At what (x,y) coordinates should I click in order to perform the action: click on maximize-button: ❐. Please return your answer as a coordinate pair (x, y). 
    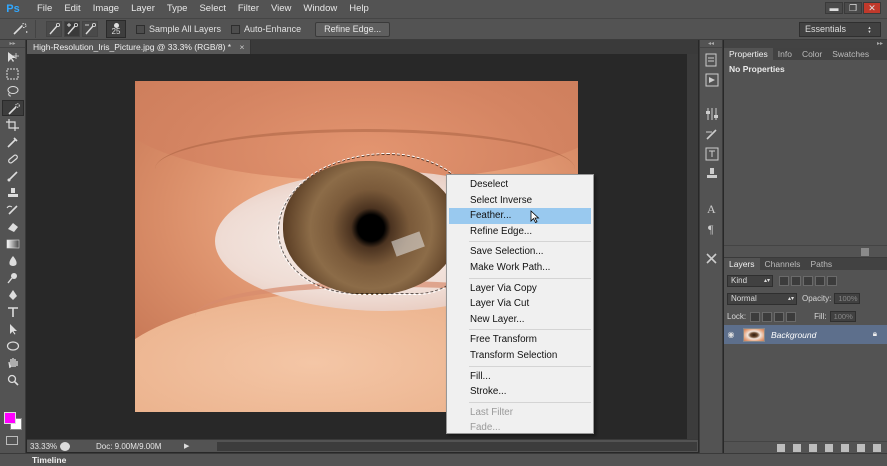
    Looking at the image, I should click on (853, 8).